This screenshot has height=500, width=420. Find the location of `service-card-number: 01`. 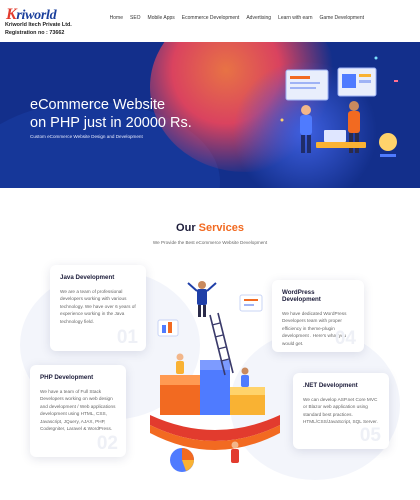

service-card-number: 01 is located at coordinates (127, 337).